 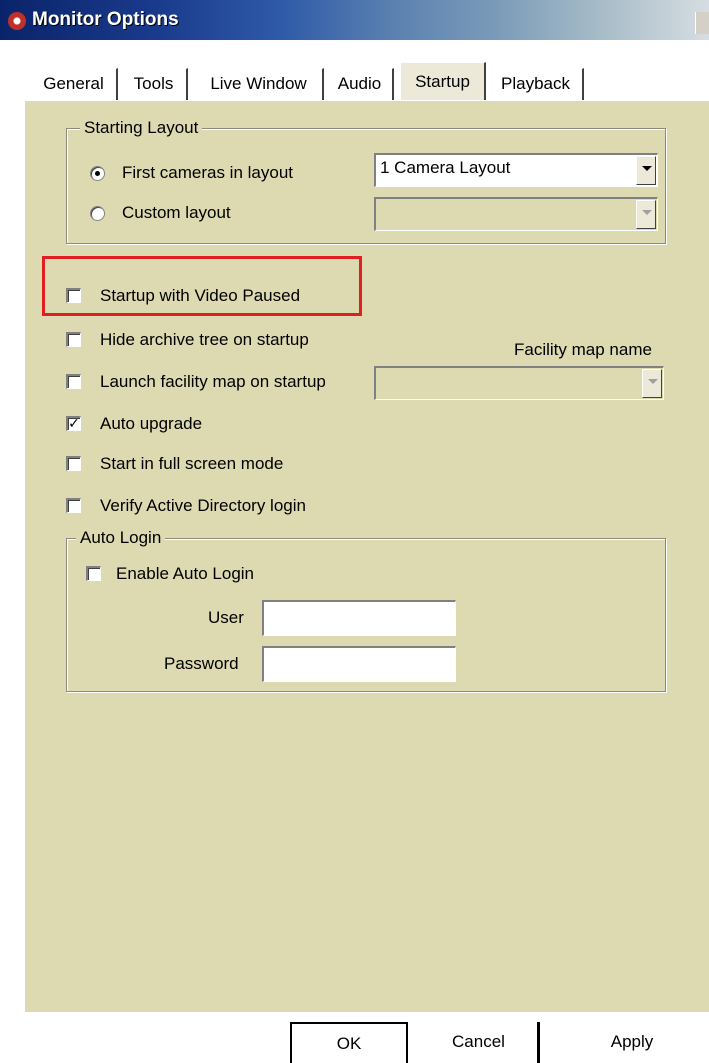 I want to click on title-bar-button, so click(x=702, y=23).